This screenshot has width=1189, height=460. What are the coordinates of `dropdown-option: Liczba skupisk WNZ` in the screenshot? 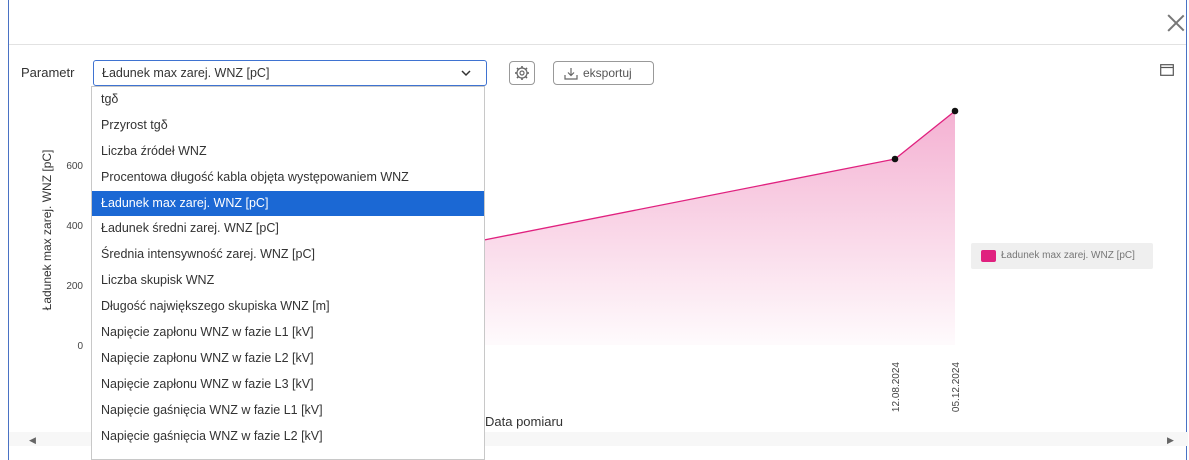 It's located at (288, 281).